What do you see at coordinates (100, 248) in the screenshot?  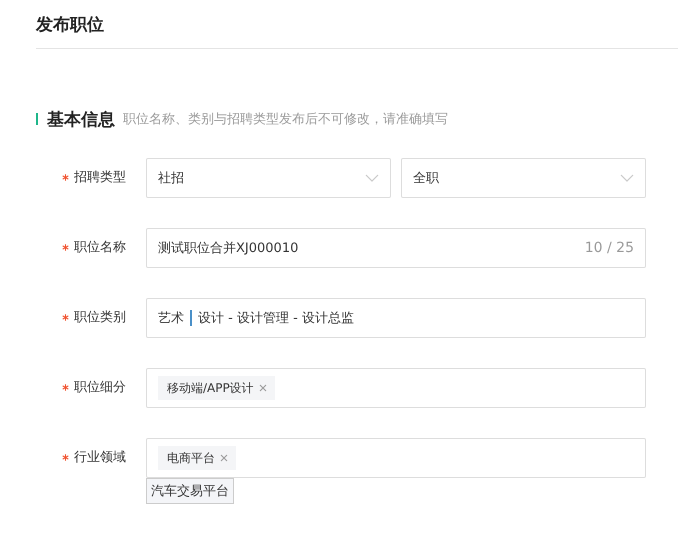 I see `field-label: 职位名称` at bounding box center [100, 248].